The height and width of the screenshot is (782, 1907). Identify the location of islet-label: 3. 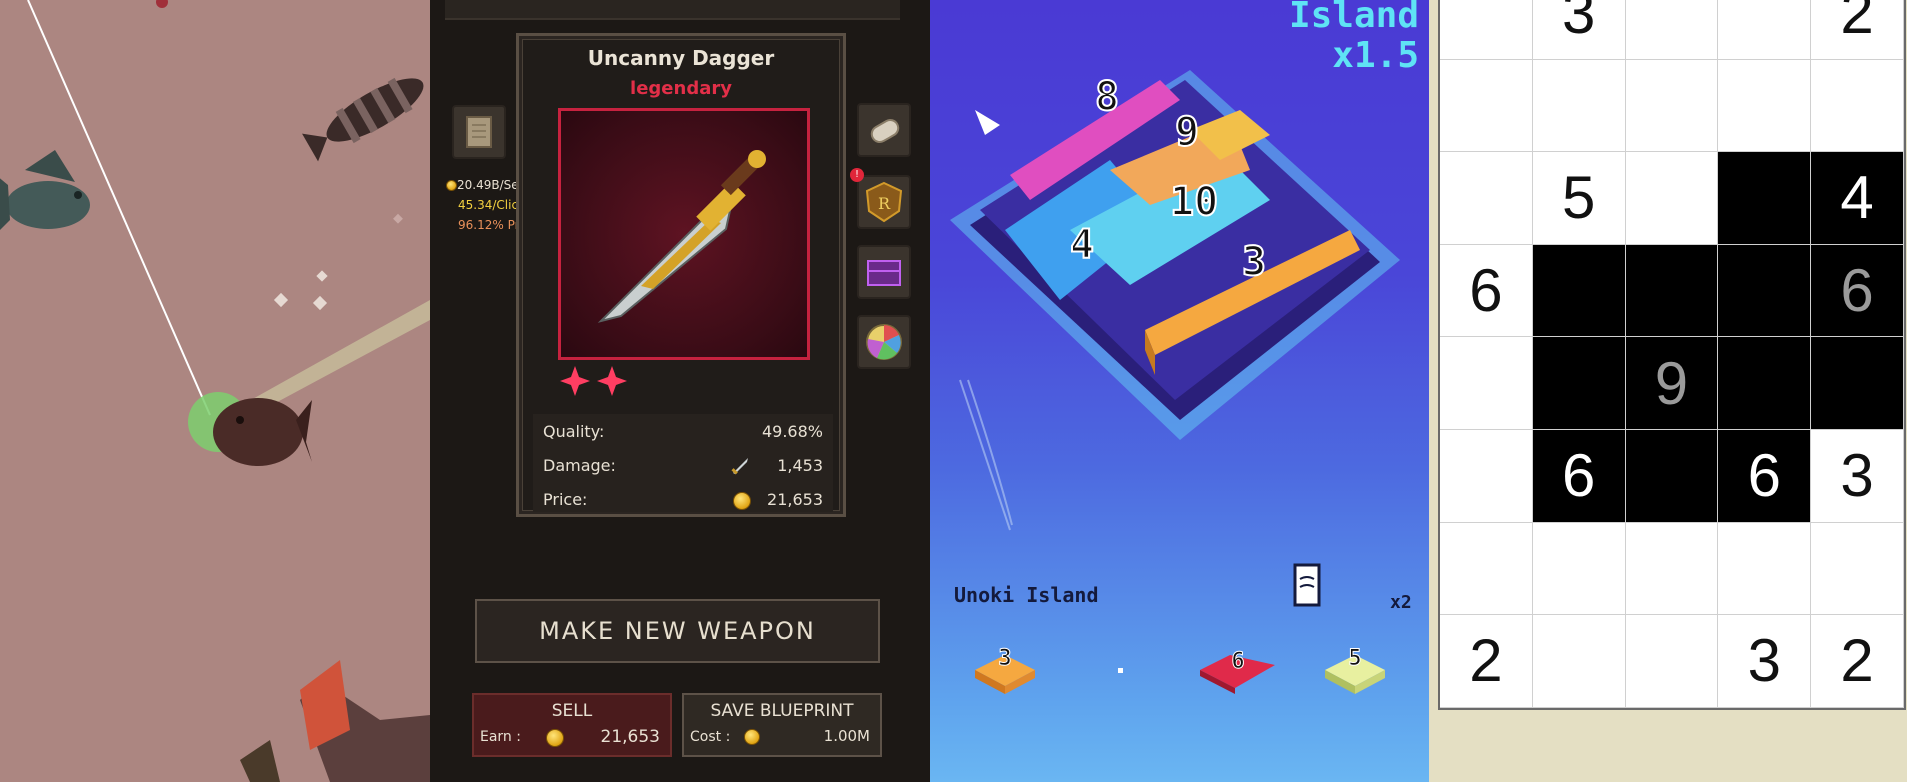
(1004, 658).